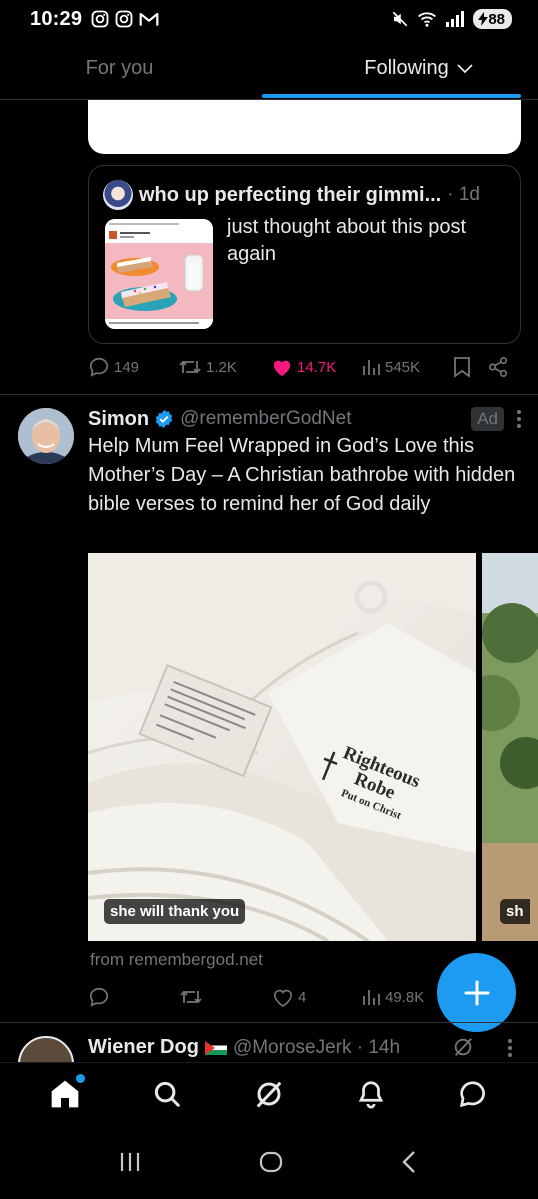 The height and width of the screenshot is (1199, 538). Describe the element at coordinates (427, 19) in the screenshot. I see `wifi-icon` at that location.